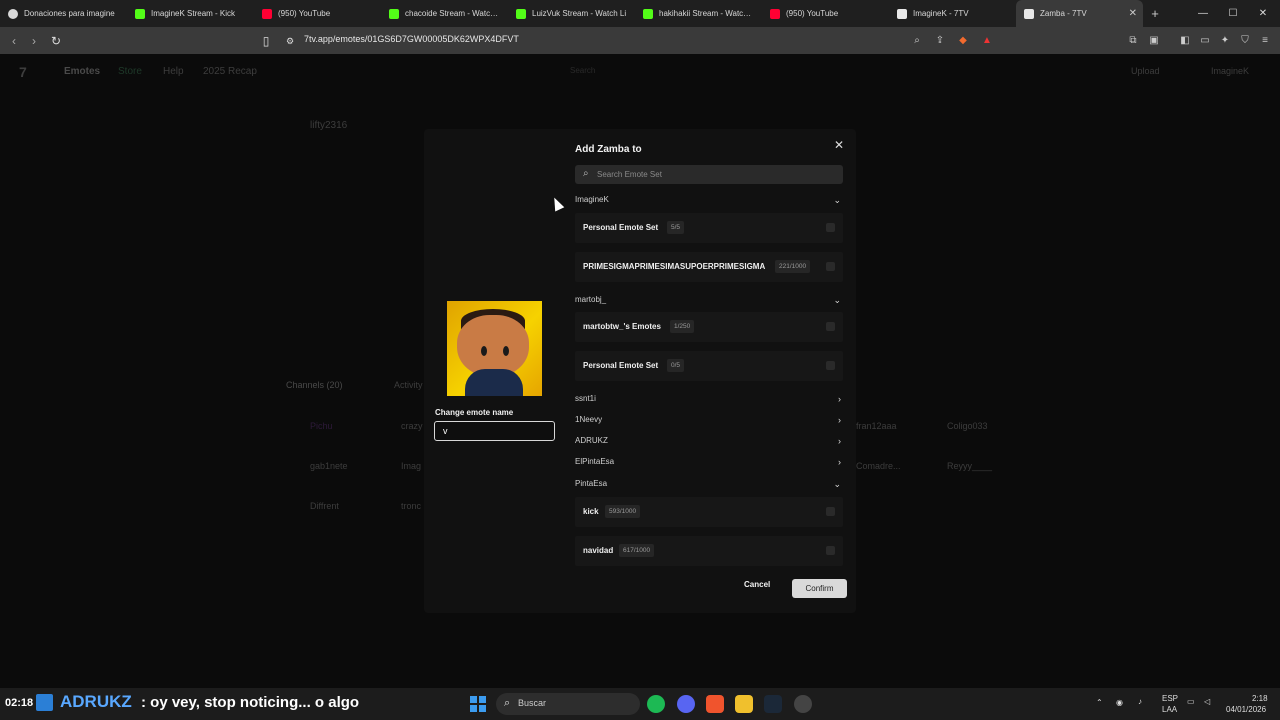 The image size is (1280, 720). What do you see at coordinates (317, 13) in the screenshot?
I see `tab-2: (950) YouTube` at bounding box center [317, 13].